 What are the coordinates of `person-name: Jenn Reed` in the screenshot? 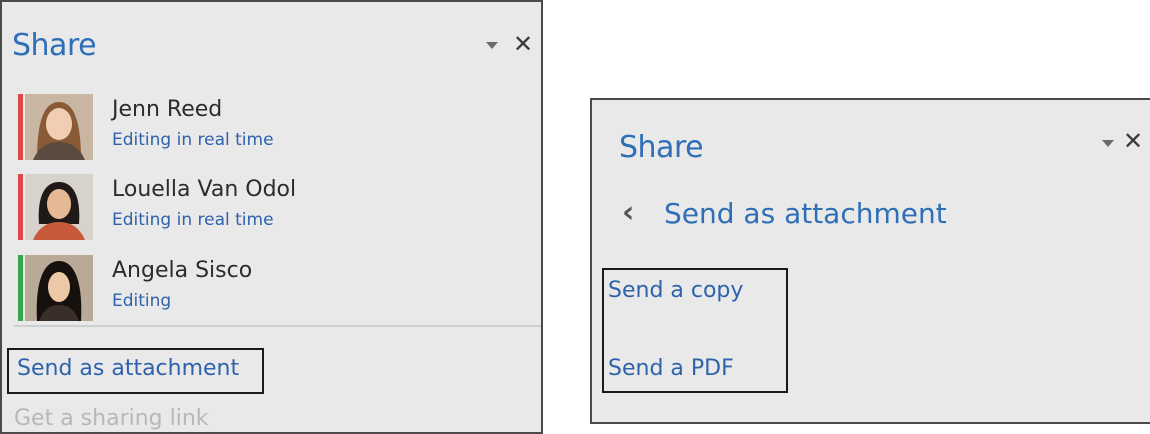 It's located at (167, 109).